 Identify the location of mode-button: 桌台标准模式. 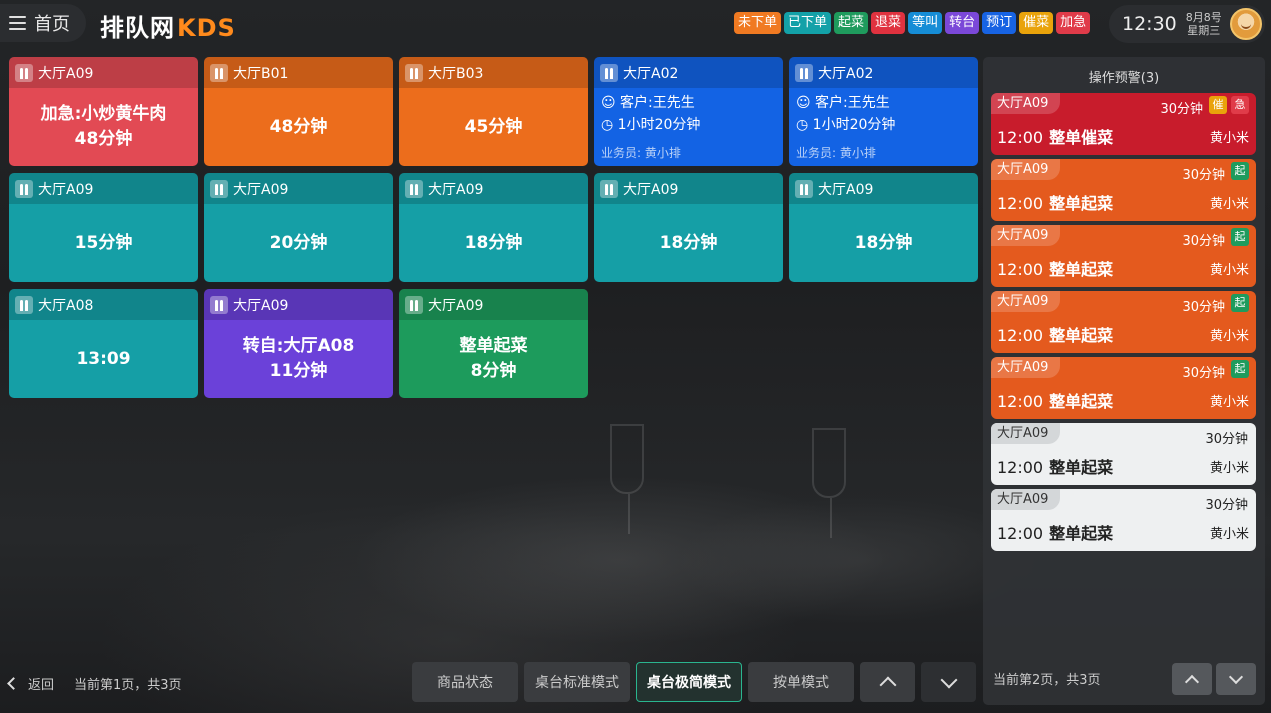
(577, 682).